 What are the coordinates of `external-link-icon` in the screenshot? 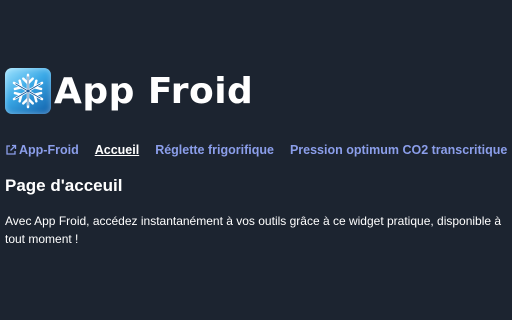 It's located at (11, 149).